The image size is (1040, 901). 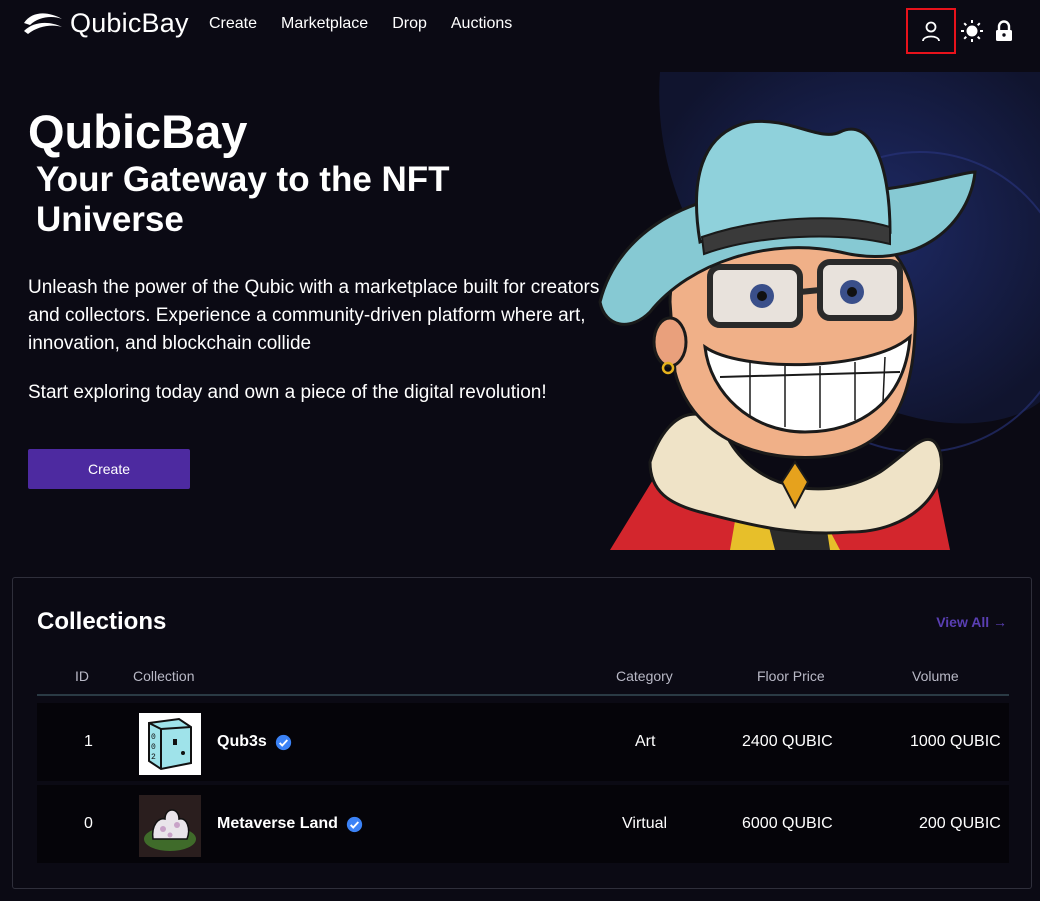 What do you see at coordinates (523, 742) in the screenshot?
I see `table-row: 1 0 0 2 Qub3s Art 2400 QUBIC 1000 QUBIC` at bounding box center [523, 742].